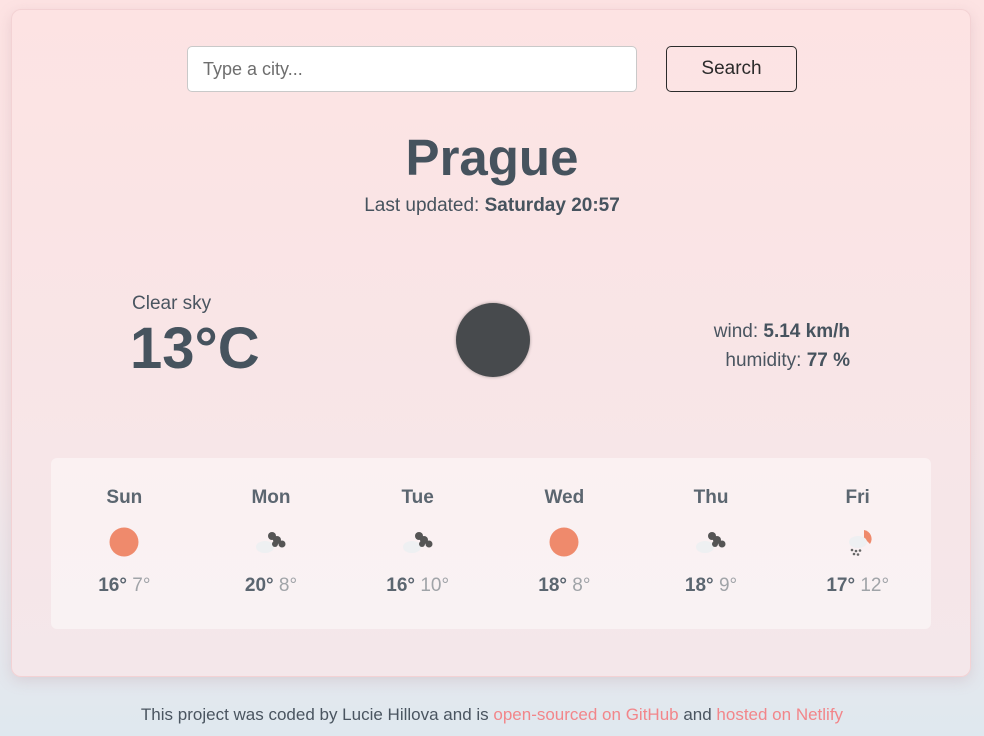 The height and width of the screenshot is (736, 984). I want to click on search-button: Search, so click(731, 69).